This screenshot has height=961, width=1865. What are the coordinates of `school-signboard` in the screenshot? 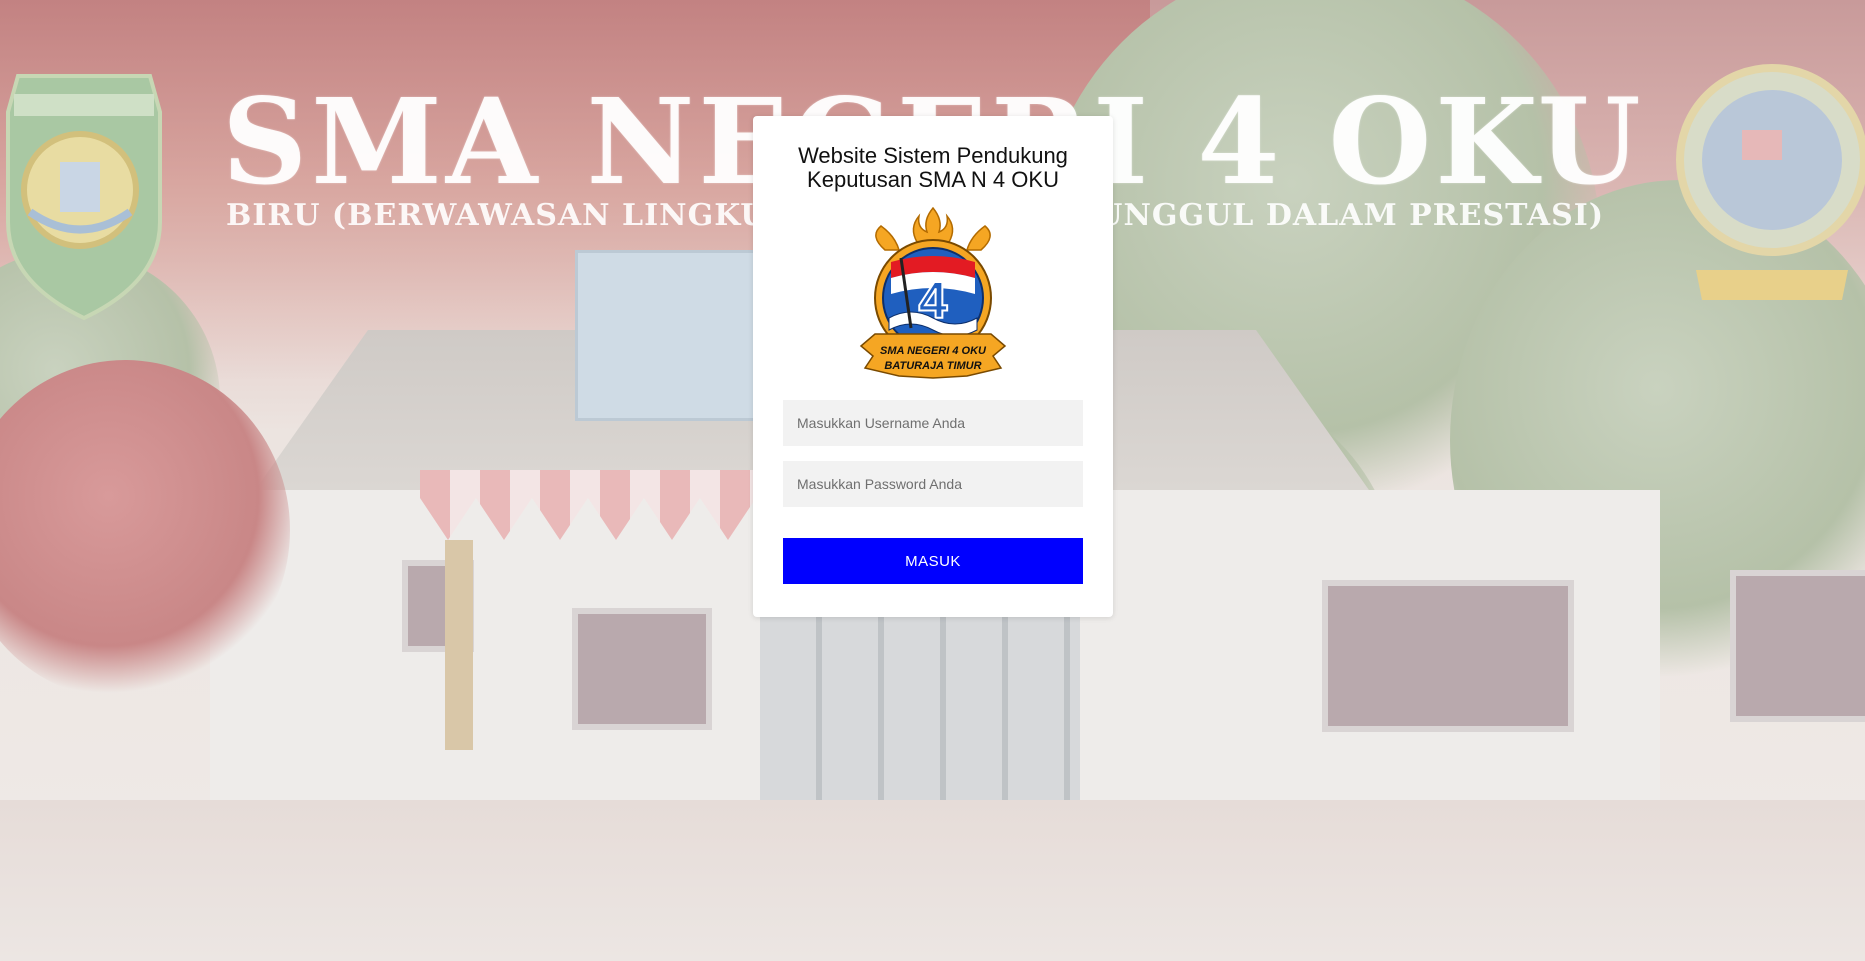 It's located at (670, 335).